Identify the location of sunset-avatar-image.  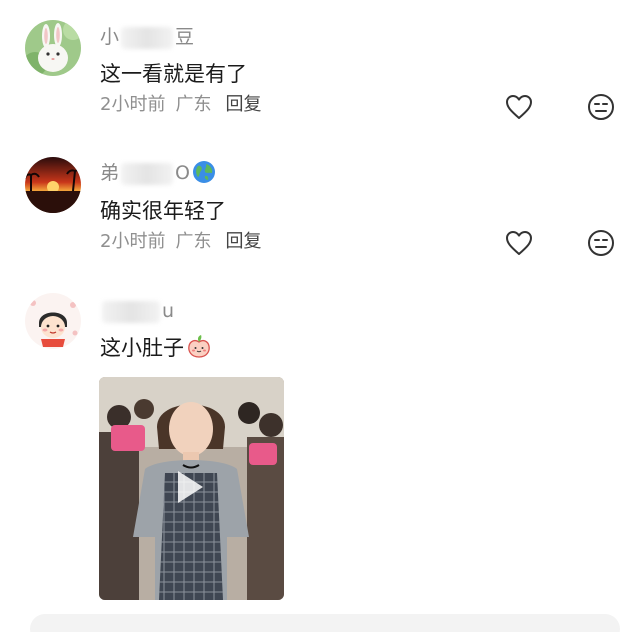
(53, 185).